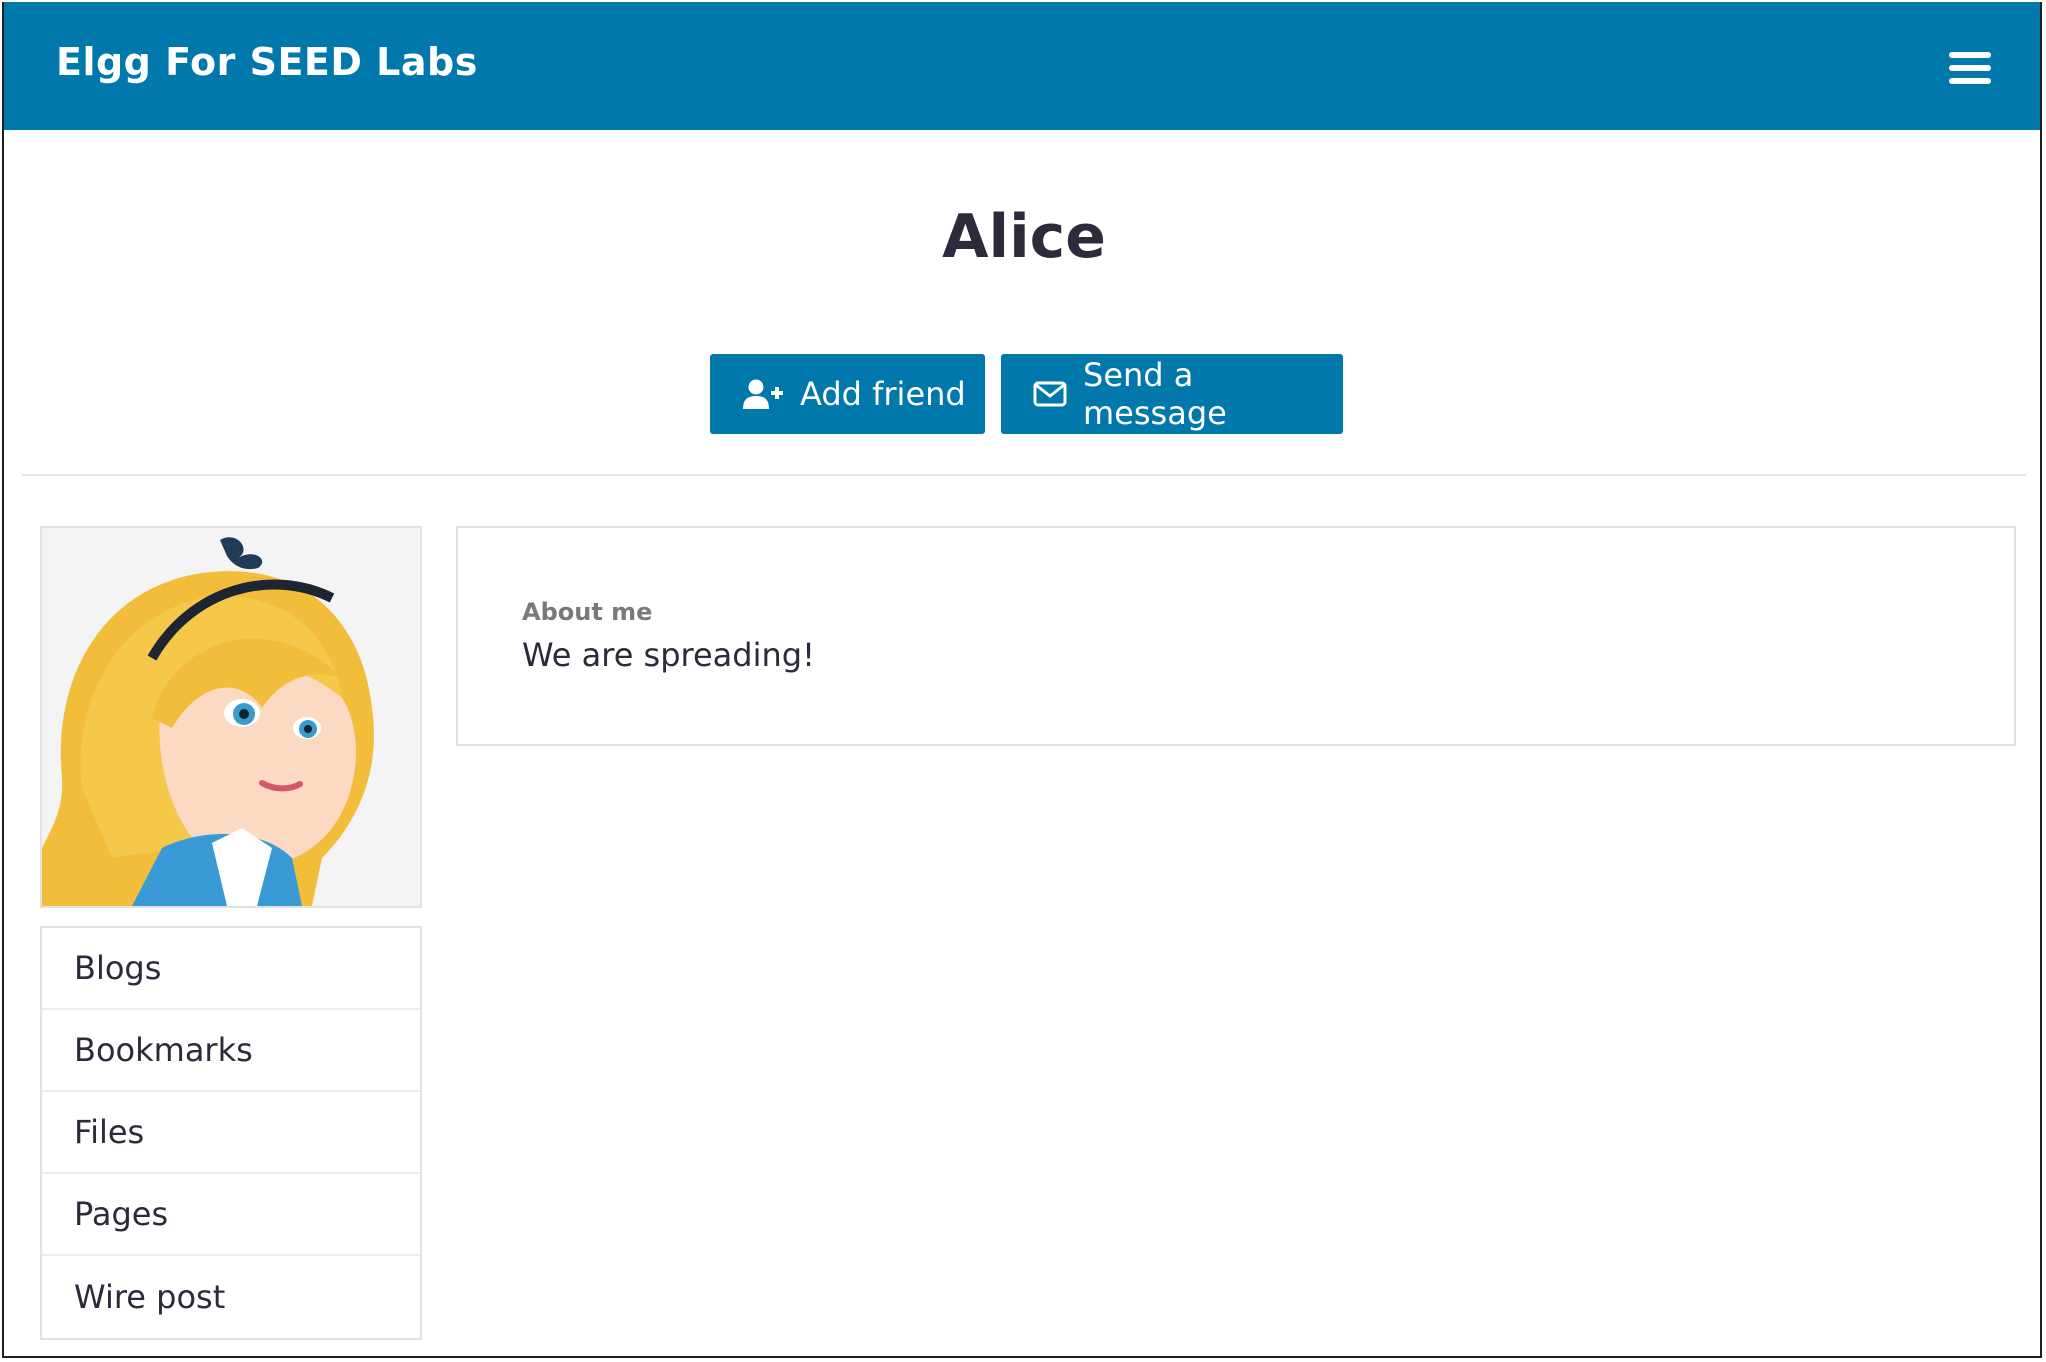 The height and width of the screenshot is (1362, 2046). Describe the element at coordinates (163, 1050) in the screenshot. I see `menu-item-label: Bookmarks` at that location.